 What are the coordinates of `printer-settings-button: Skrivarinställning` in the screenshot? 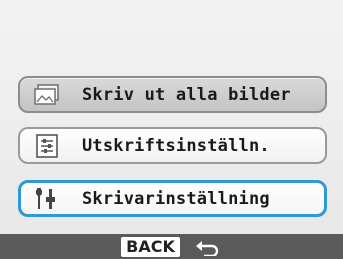 It's located at (172, 198).